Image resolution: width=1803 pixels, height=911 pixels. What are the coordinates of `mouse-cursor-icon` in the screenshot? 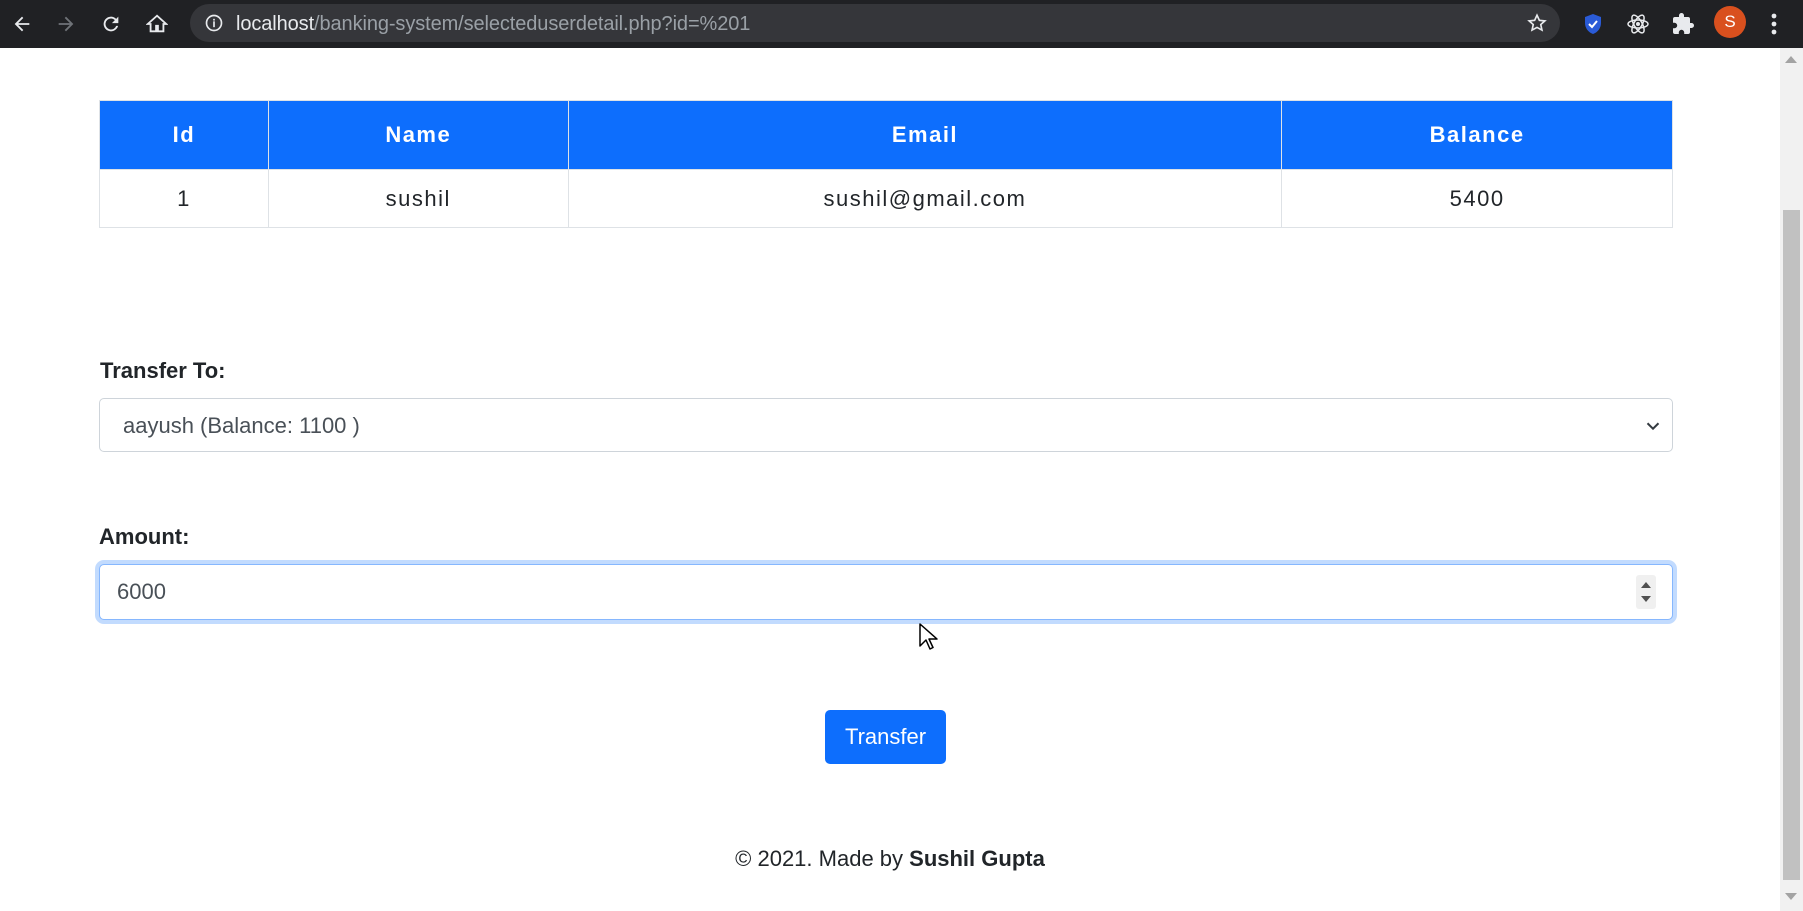 It's located at (928, 636).